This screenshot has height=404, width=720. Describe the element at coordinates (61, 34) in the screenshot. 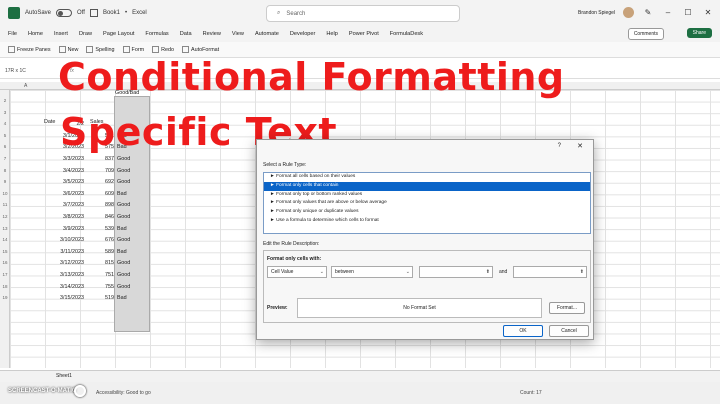

I see `tab-insert: Insert` at that location.